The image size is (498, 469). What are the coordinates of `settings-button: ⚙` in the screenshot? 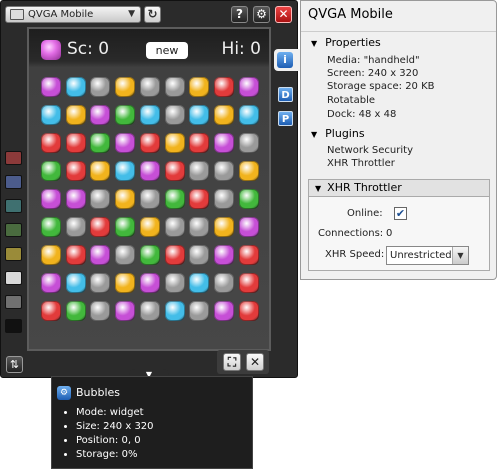 It's located at (261, 14).